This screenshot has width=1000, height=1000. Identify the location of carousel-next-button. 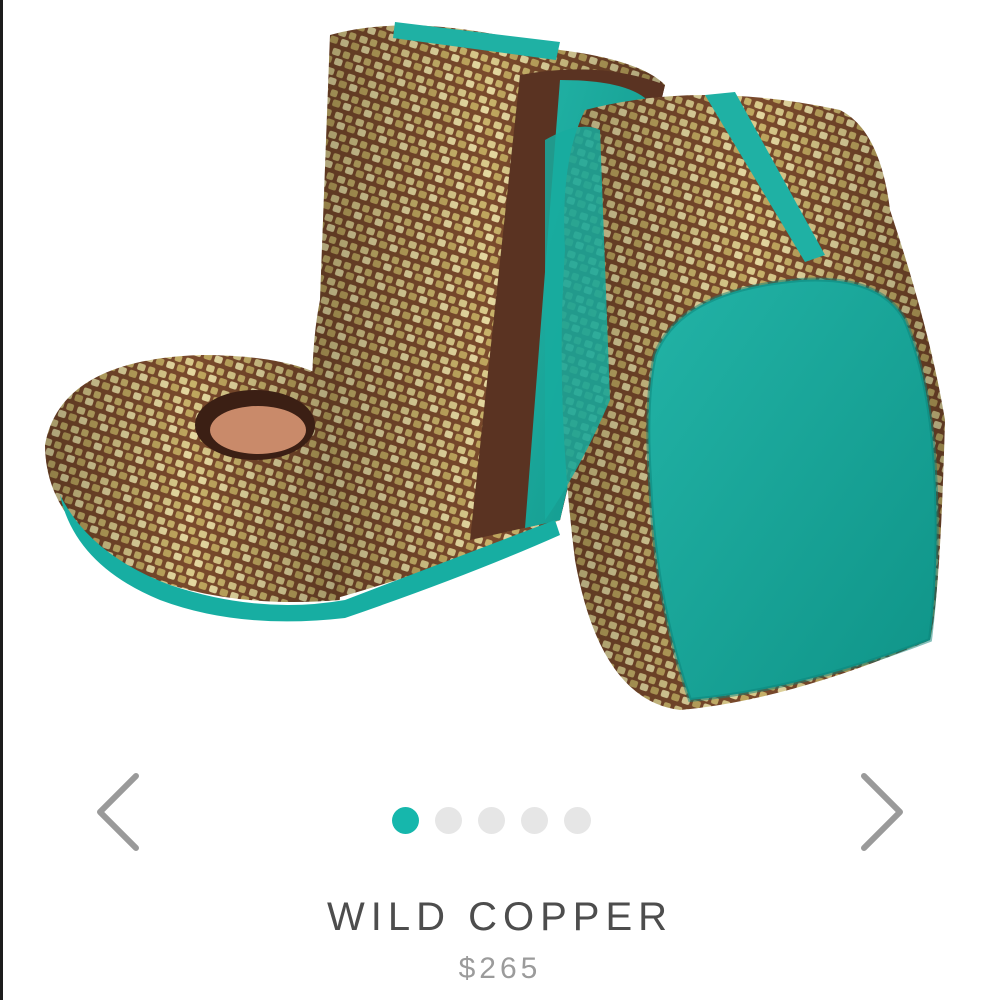
(880, 812).